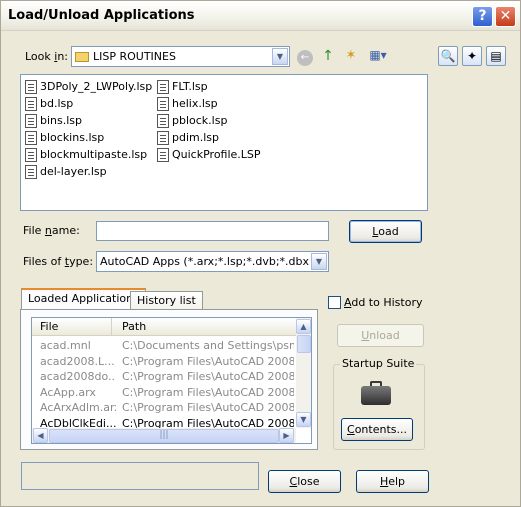  I want to click on views-menu-icon: ▦▾, so click(378, 57).